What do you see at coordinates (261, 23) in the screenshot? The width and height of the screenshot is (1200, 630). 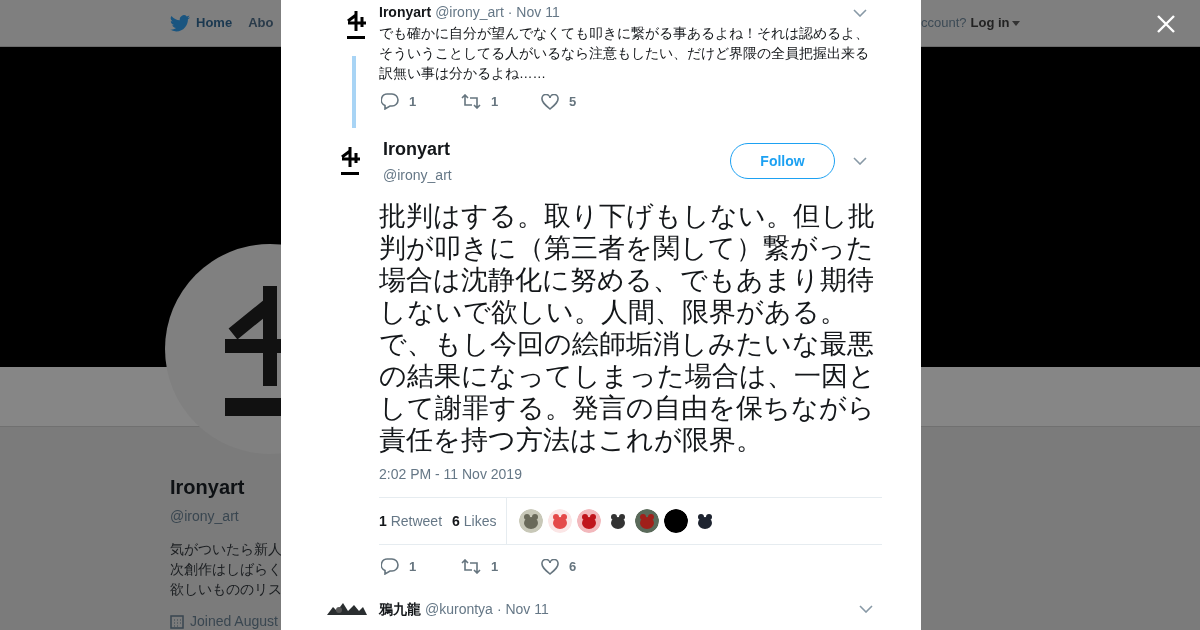 I see `about-link: Abo` at bounding box center [261, 23].